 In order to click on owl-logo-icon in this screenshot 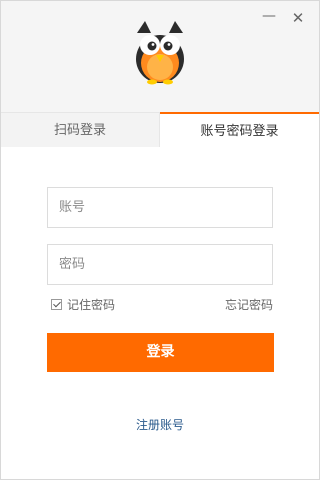, I will do `click(160, 53)`.